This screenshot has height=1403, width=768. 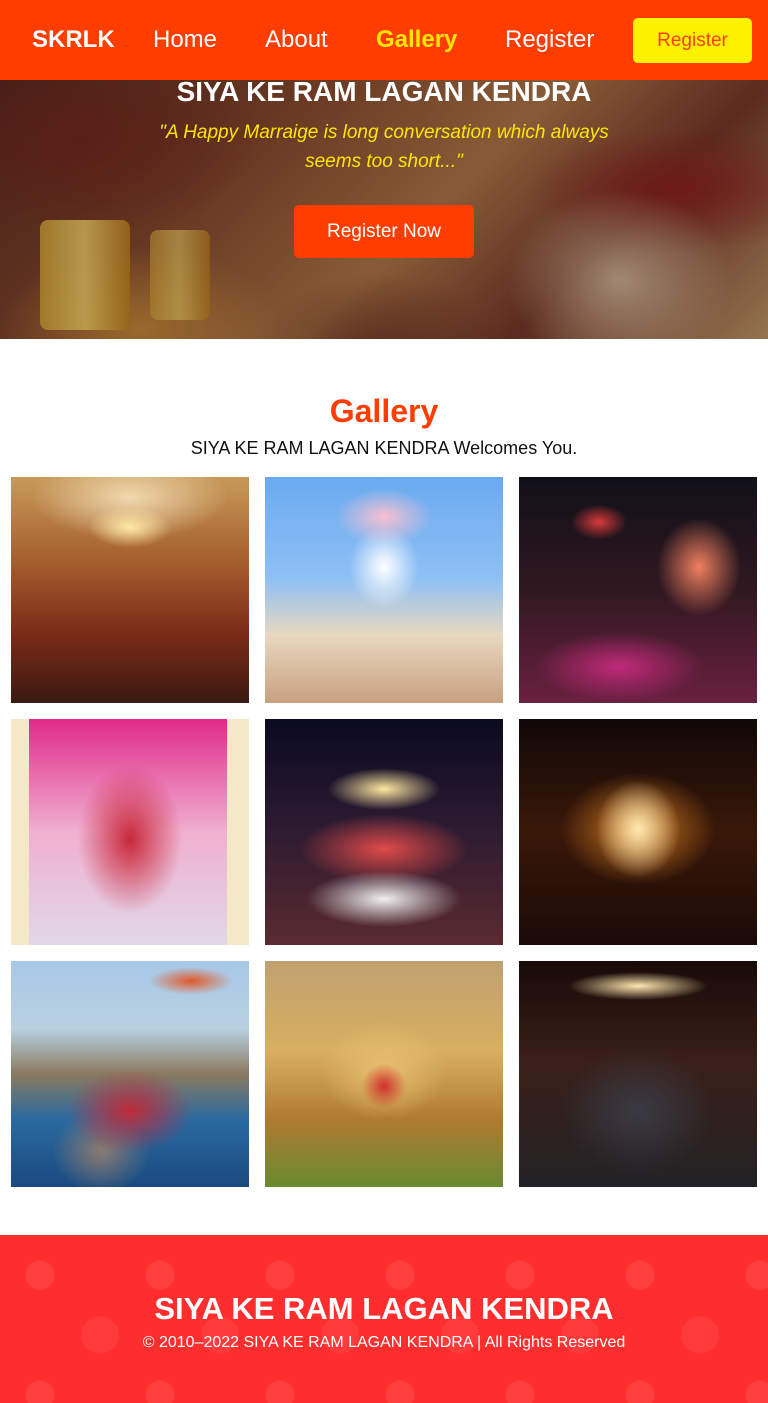 What do you see at coordinates (384, 1074) in the screenshot?
I see `gallery-photo-golden-stage` at bounding box center [384, 1074].